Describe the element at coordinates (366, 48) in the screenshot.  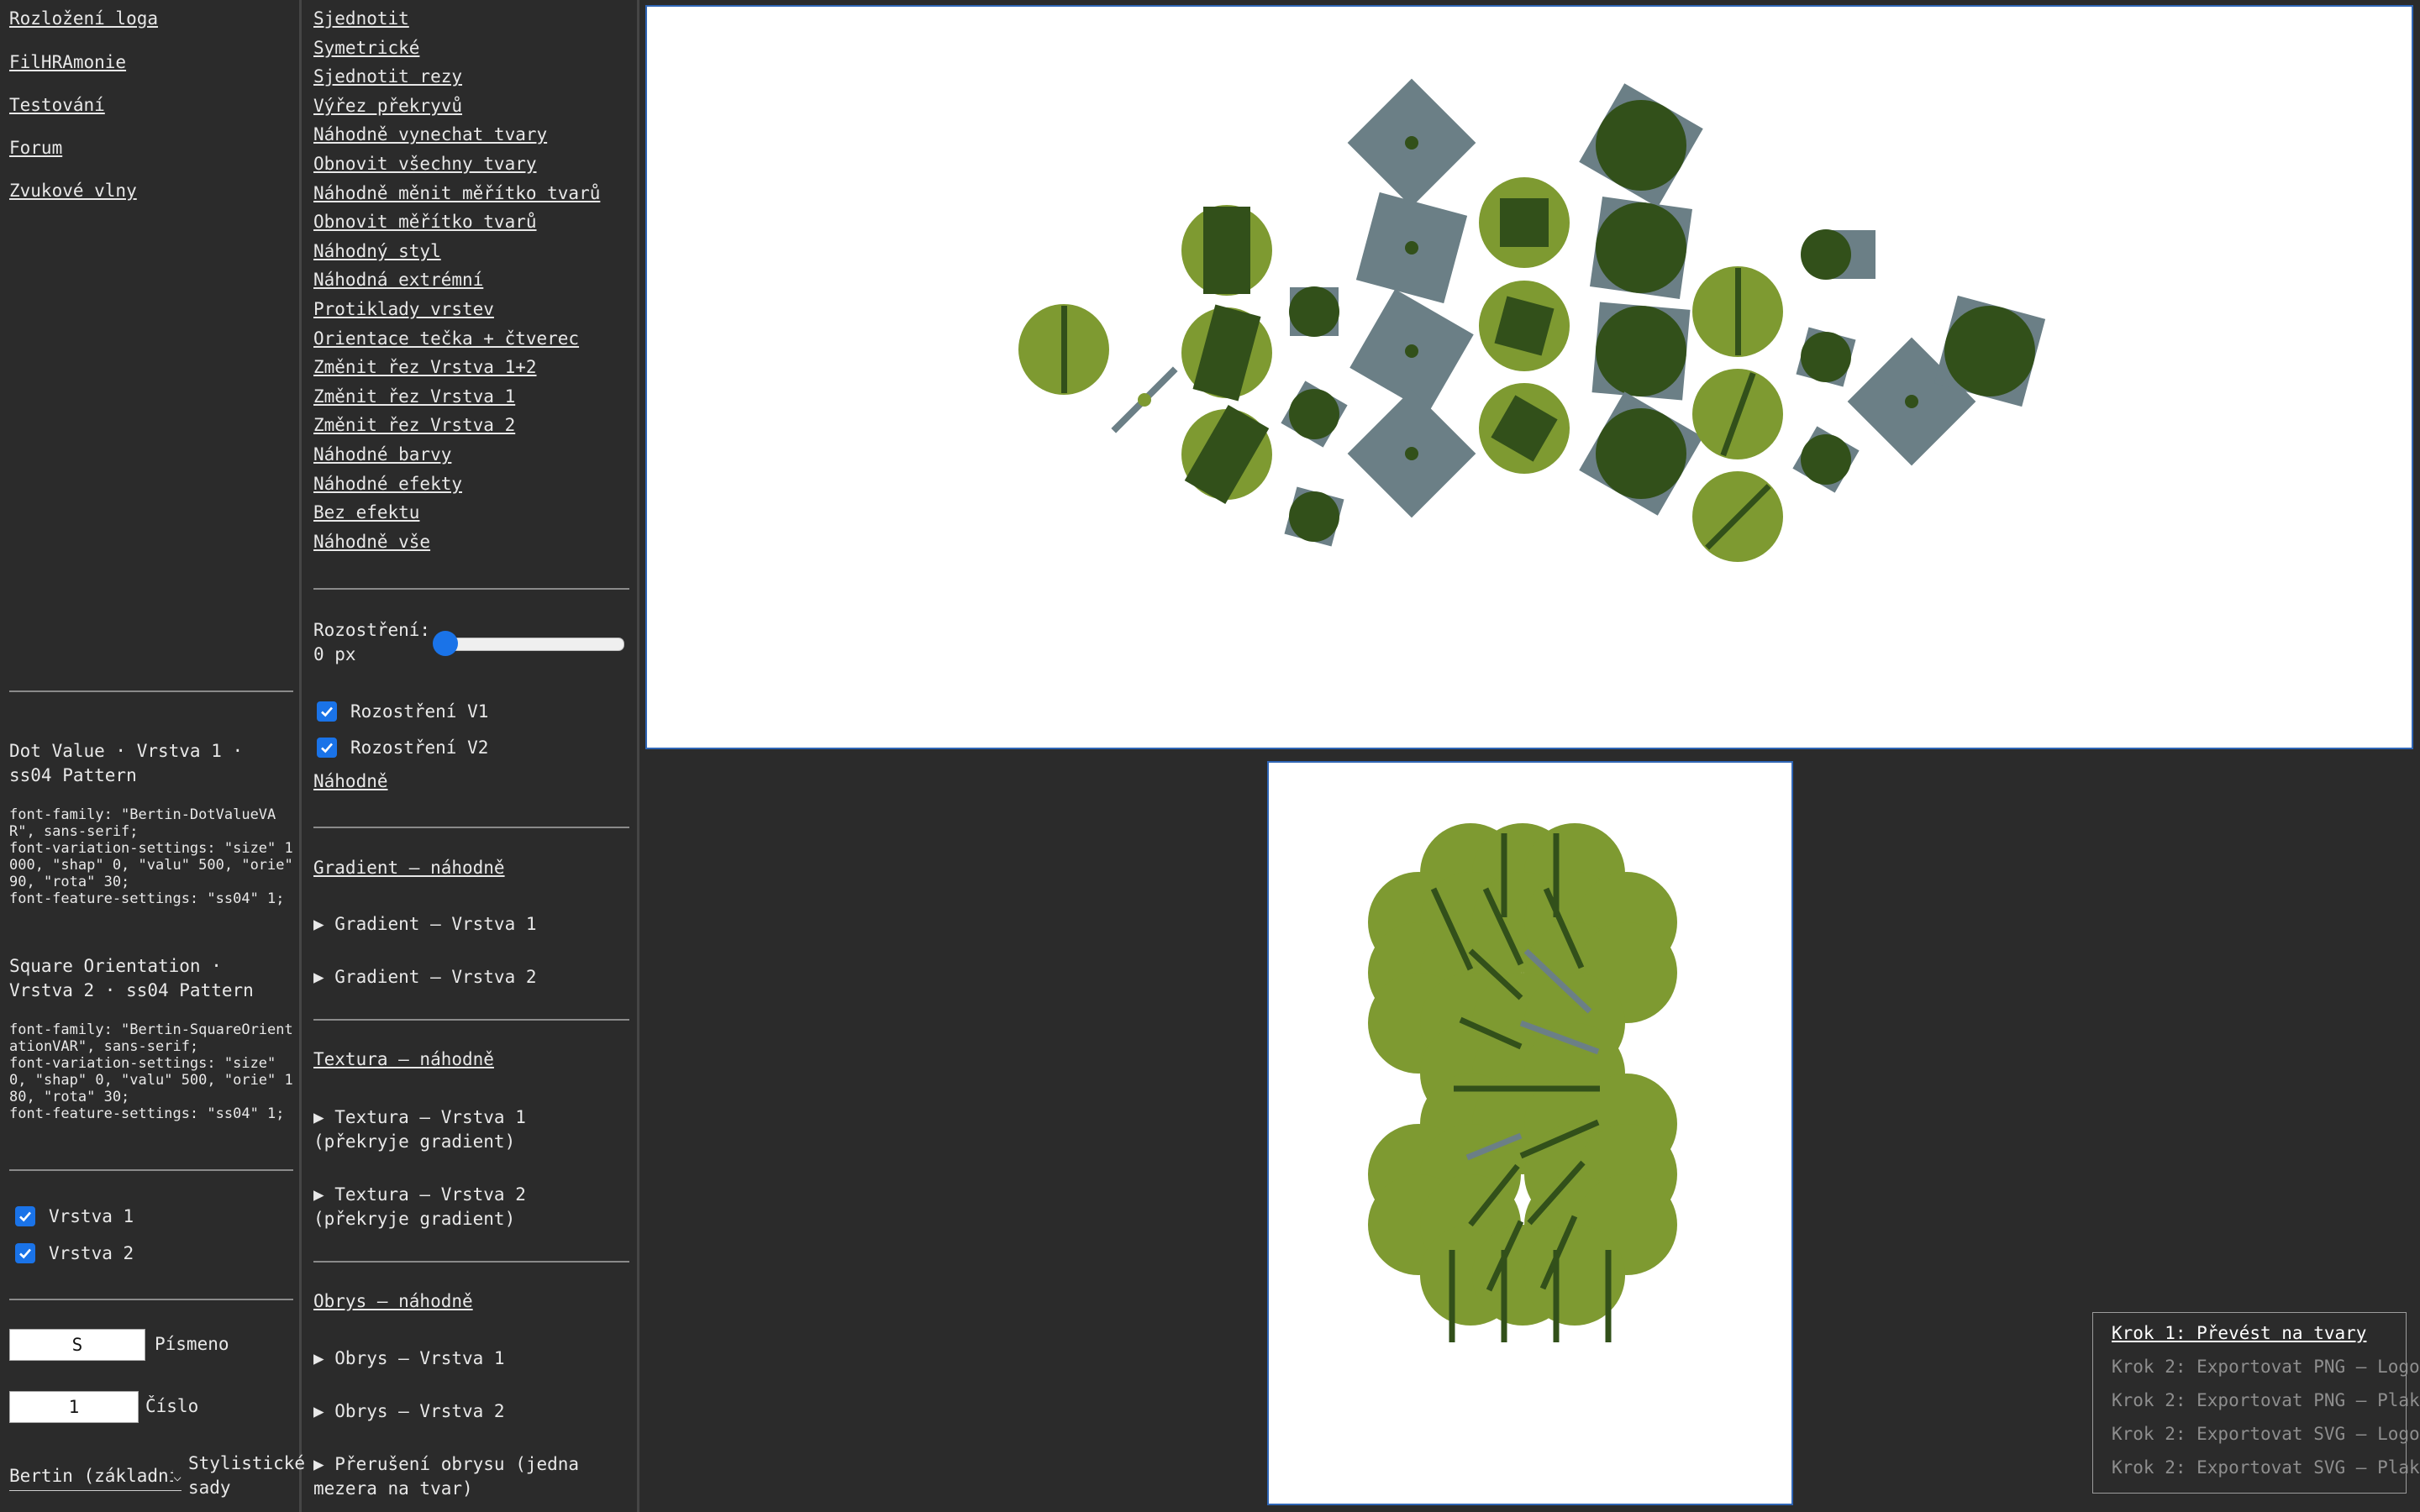
I see `action-symetricke: Symetrické` at that location.